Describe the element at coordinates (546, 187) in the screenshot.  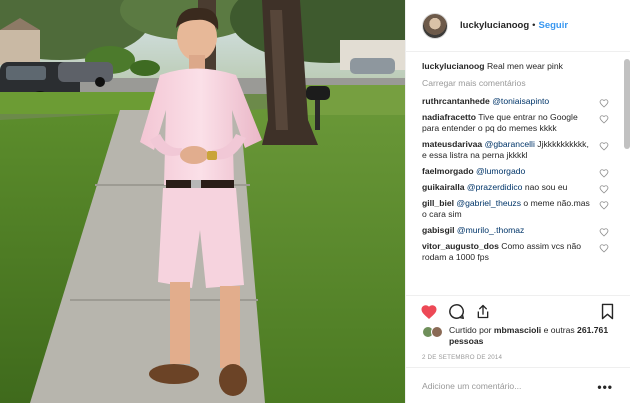
I see `comment-text: nao sou eu` at that location.